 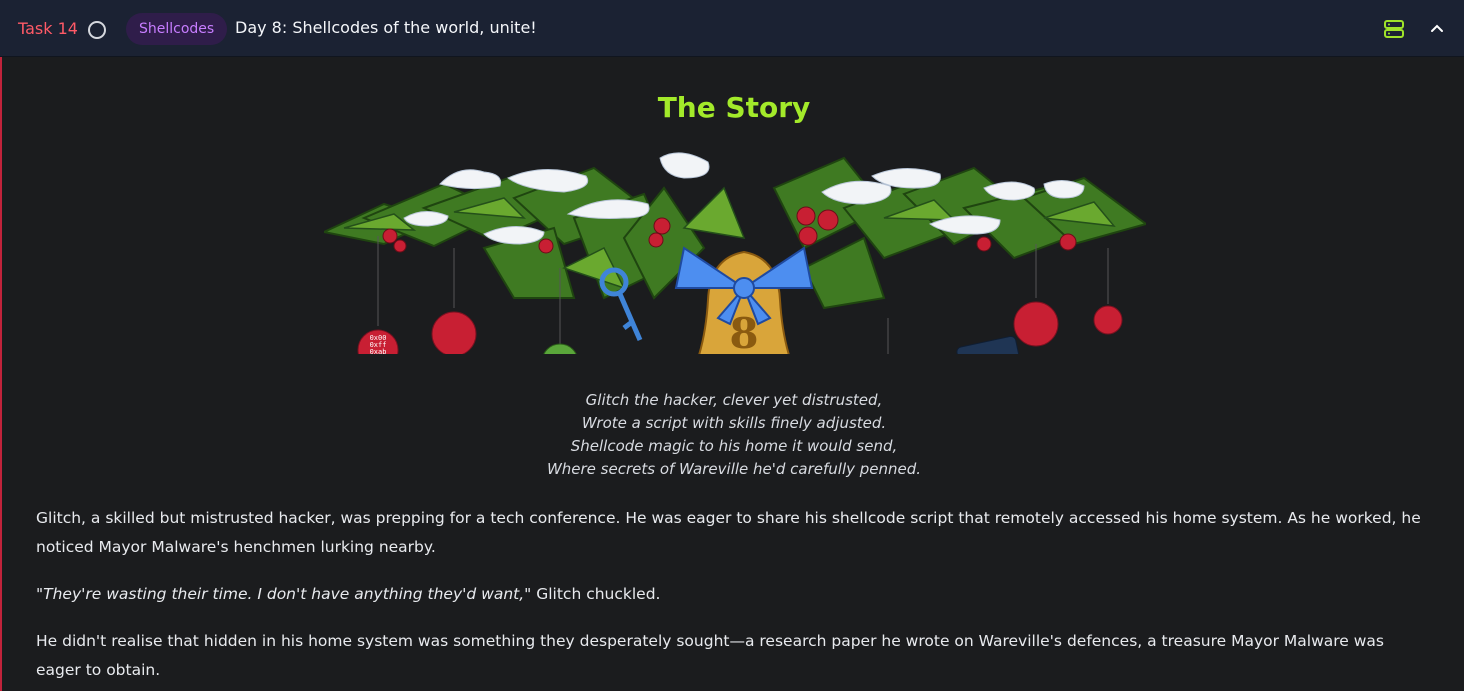 What do you see at coordinates (97, 30) in the screenshot?
I see `circle-icon` at bounding box center [97, 30].